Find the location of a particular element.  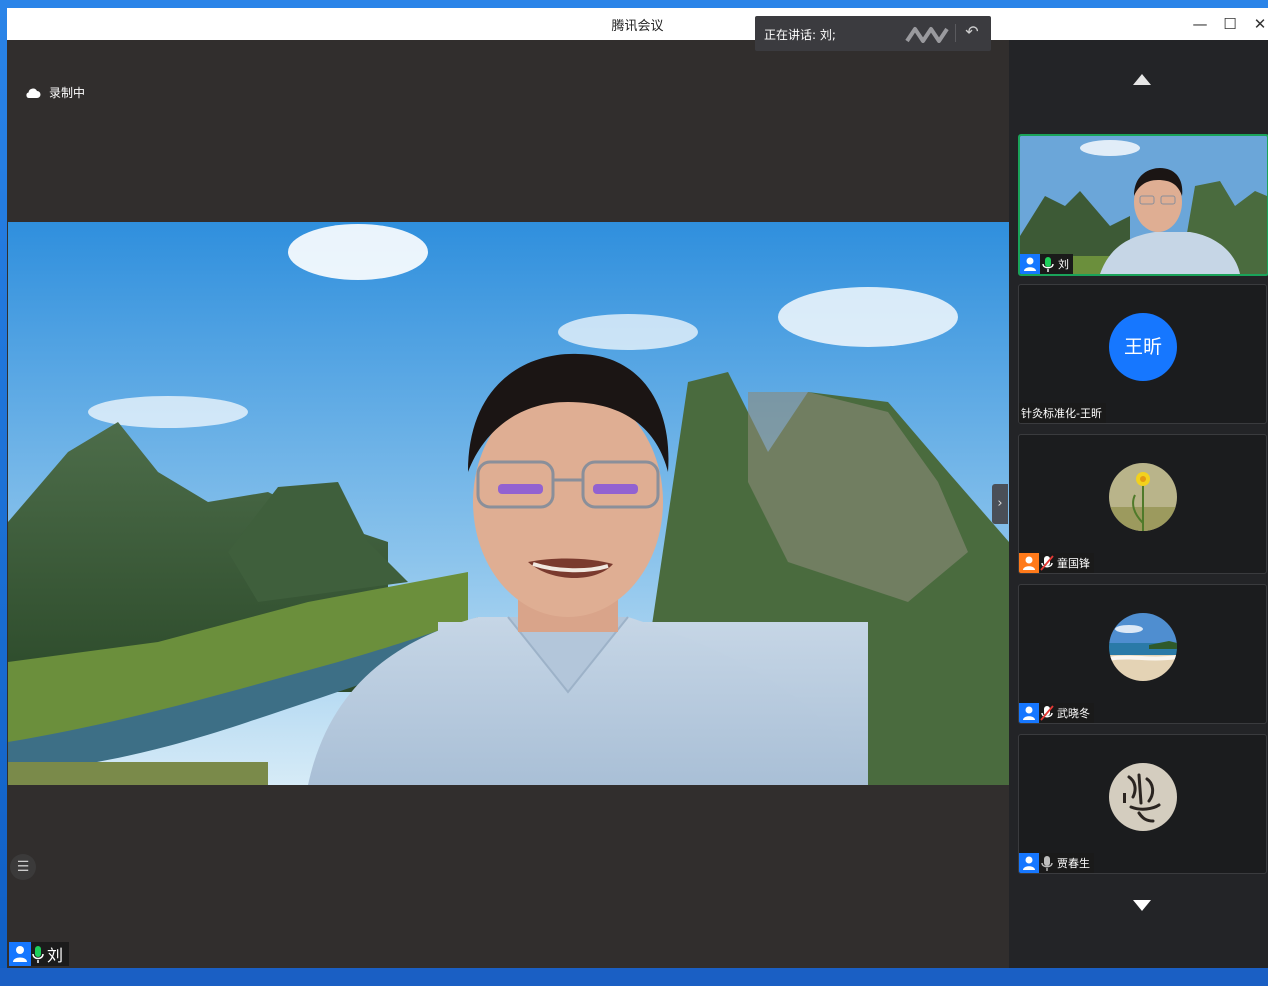

cloud-icon is located at coordinates (33, 93).